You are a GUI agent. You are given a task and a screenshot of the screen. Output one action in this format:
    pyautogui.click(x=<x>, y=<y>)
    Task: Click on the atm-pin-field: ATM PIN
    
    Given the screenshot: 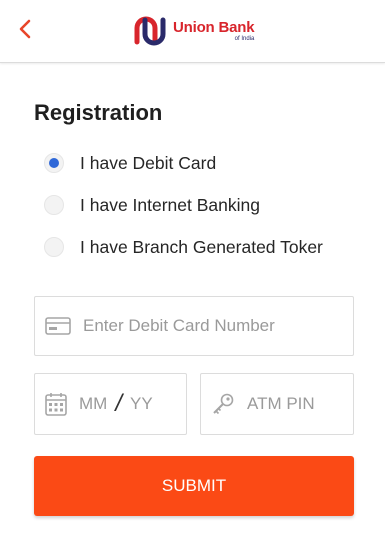 What is the action you would take?
    pyautogui.click(x=277, y=404)
    